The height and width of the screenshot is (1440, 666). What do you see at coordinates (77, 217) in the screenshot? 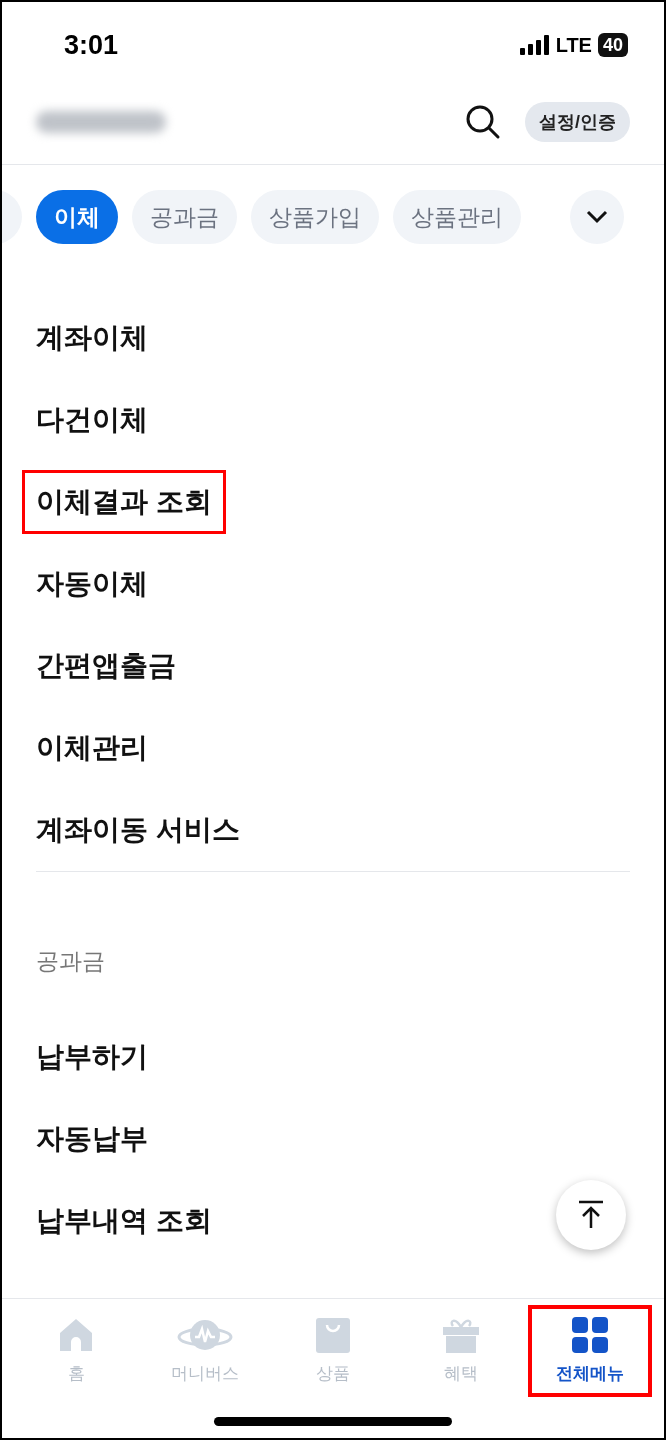
I see `category-tab: 이체` at bounding box center [77, 217].